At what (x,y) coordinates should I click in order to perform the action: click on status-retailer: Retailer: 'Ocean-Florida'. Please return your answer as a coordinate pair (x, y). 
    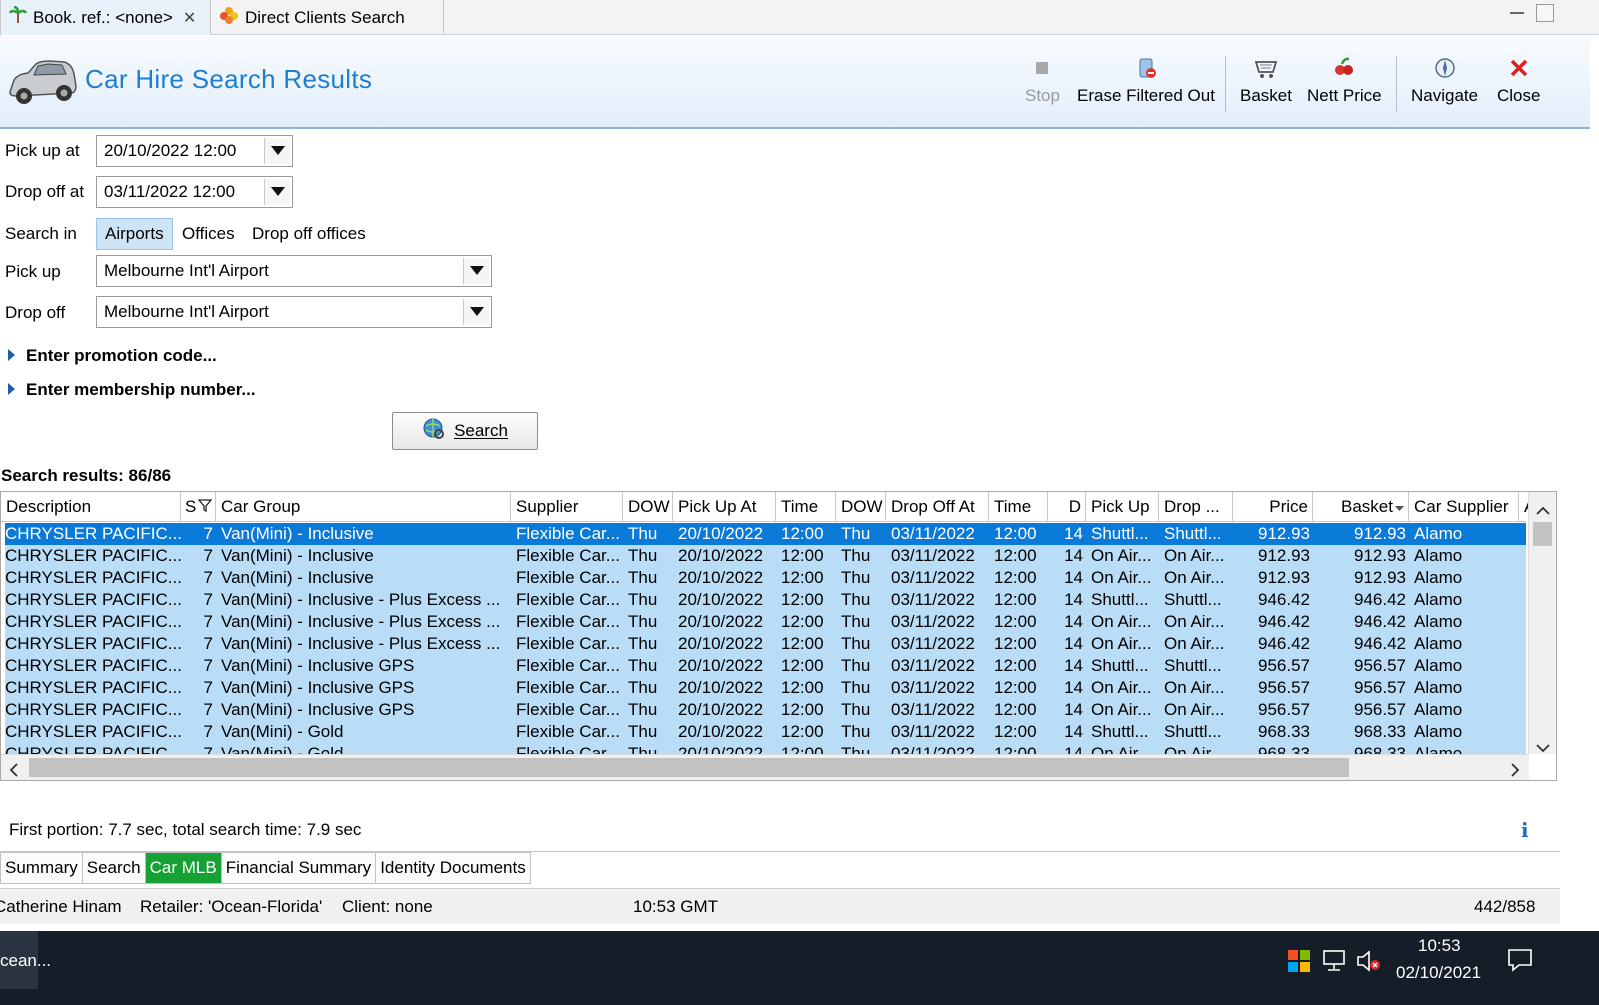
    Looking at the image, I should click on (231, 906).